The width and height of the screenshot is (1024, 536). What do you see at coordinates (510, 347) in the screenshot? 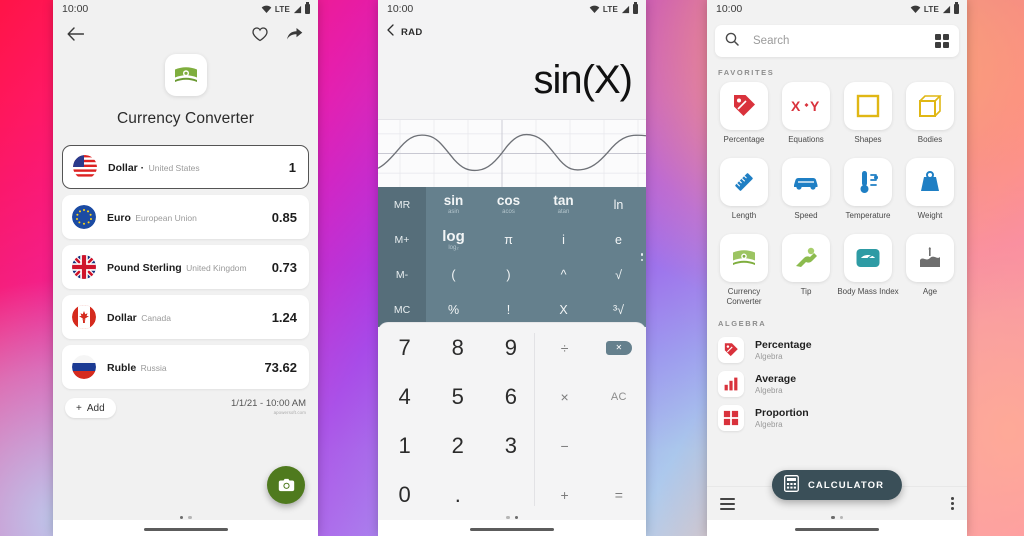
I see `key-9: 9` at bounding box center [510, 347].